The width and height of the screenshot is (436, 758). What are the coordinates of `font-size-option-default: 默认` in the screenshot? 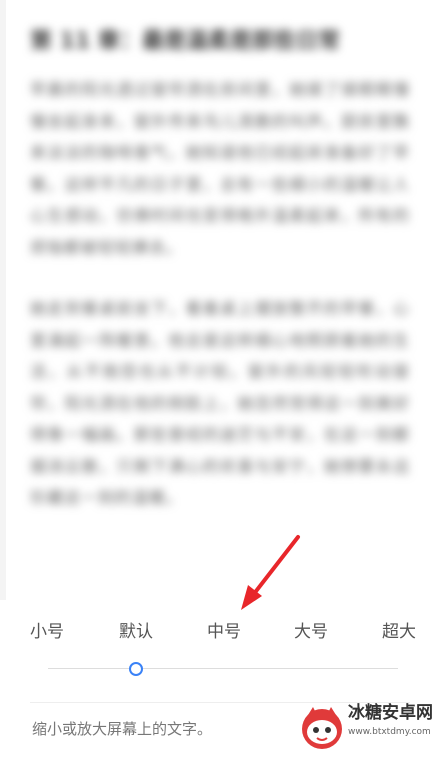 It's located at (136, 632).